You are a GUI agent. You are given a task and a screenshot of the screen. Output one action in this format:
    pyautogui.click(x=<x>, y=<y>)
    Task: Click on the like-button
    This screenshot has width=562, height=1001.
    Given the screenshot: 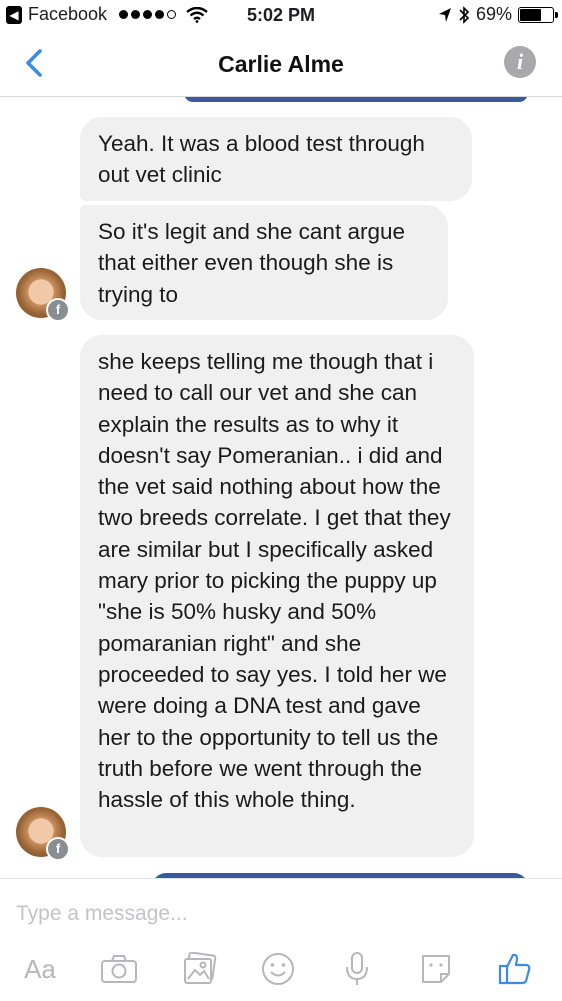 What is the action you would take?
    pyautogui.click(x=515, y=969)
    